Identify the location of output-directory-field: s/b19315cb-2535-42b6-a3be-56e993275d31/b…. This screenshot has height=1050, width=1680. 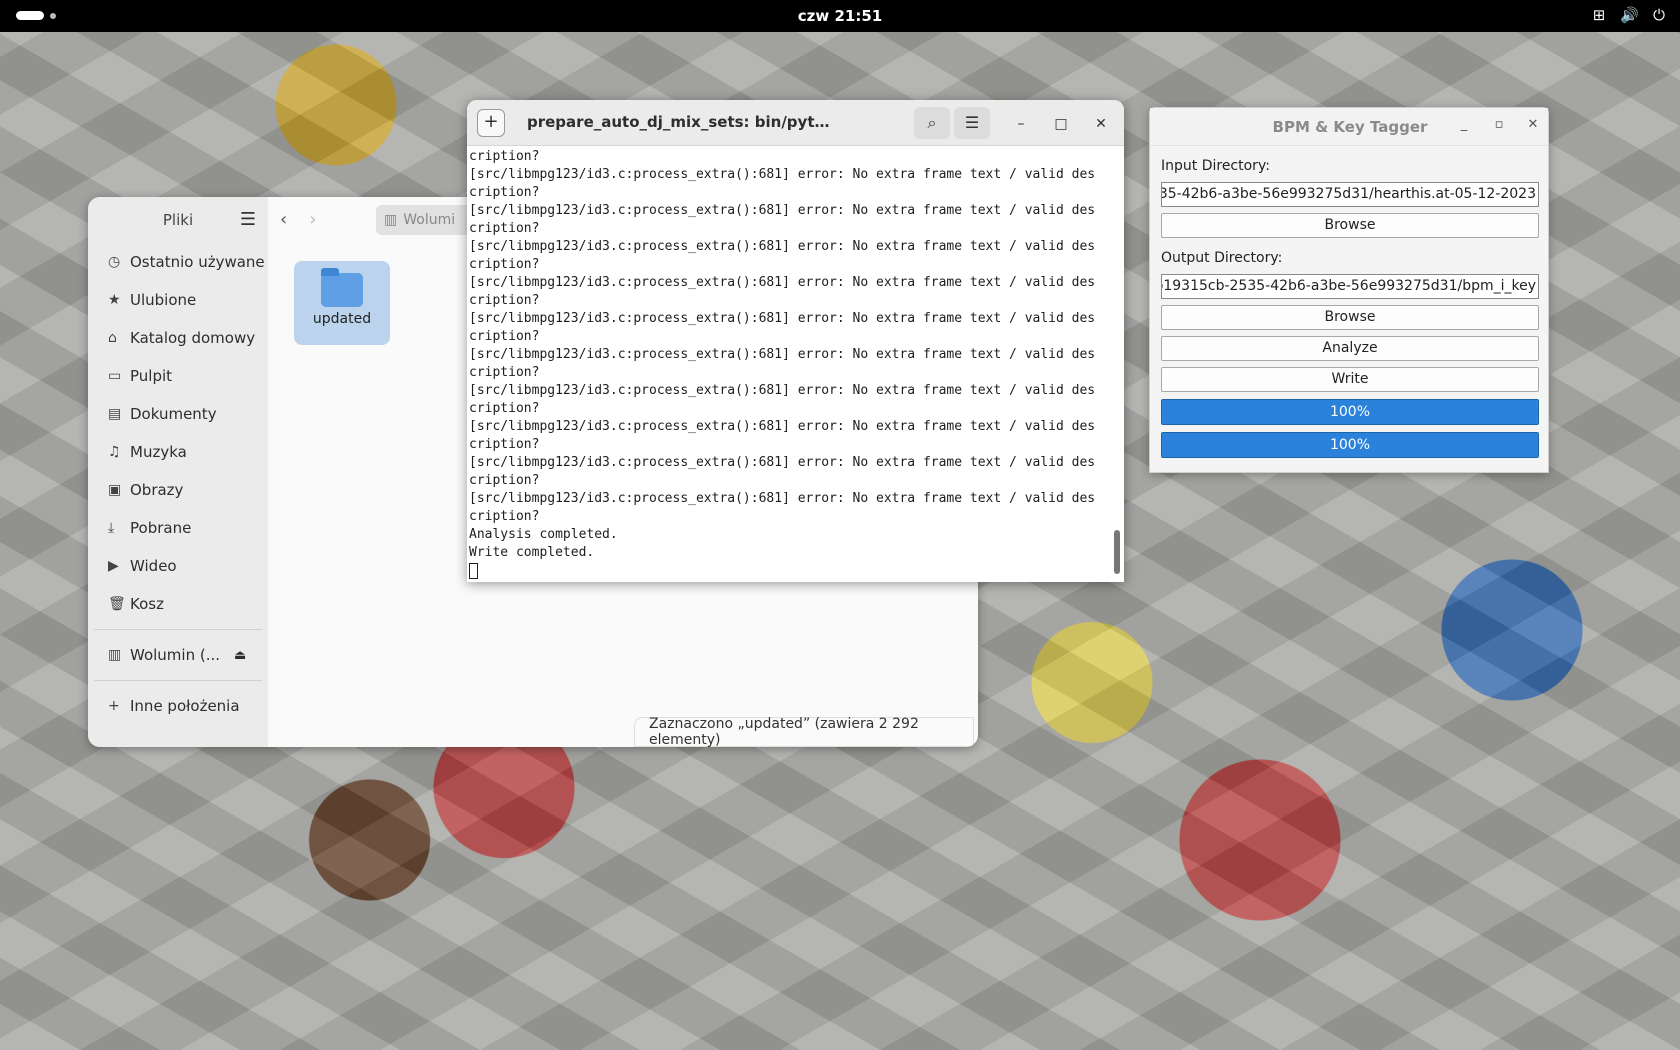
(1350, 286).